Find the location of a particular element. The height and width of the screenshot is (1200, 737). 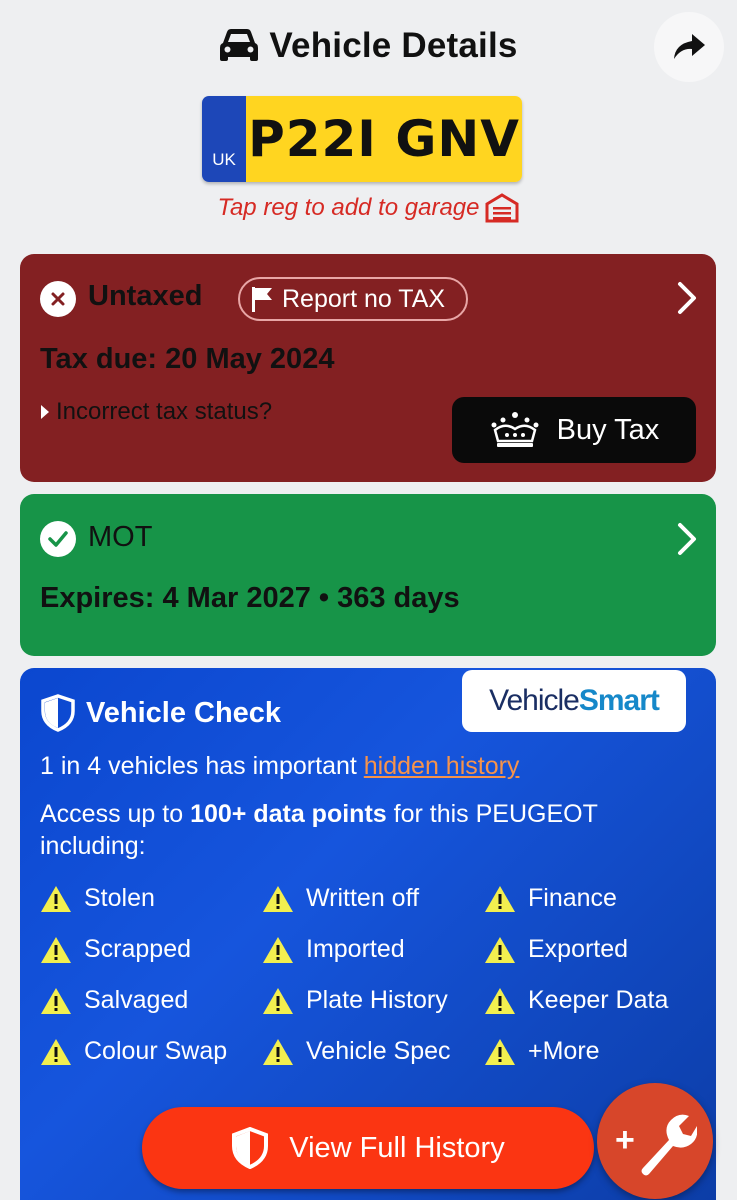

flag-icon is located at coordinates (262, 299).